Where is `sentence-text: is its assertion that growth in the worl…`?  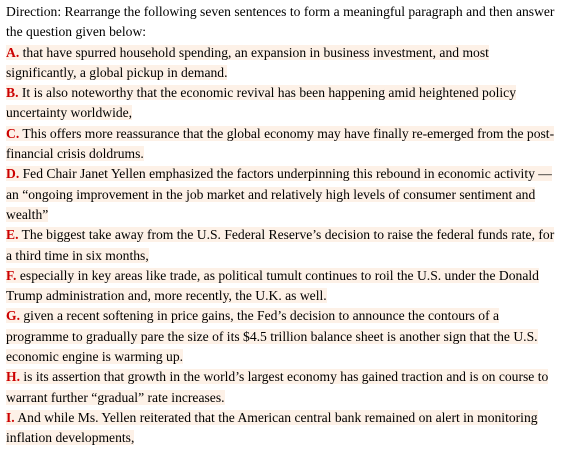 sentence-text: is its assertion that growth in the worl… is located at coordinates (277, 387).